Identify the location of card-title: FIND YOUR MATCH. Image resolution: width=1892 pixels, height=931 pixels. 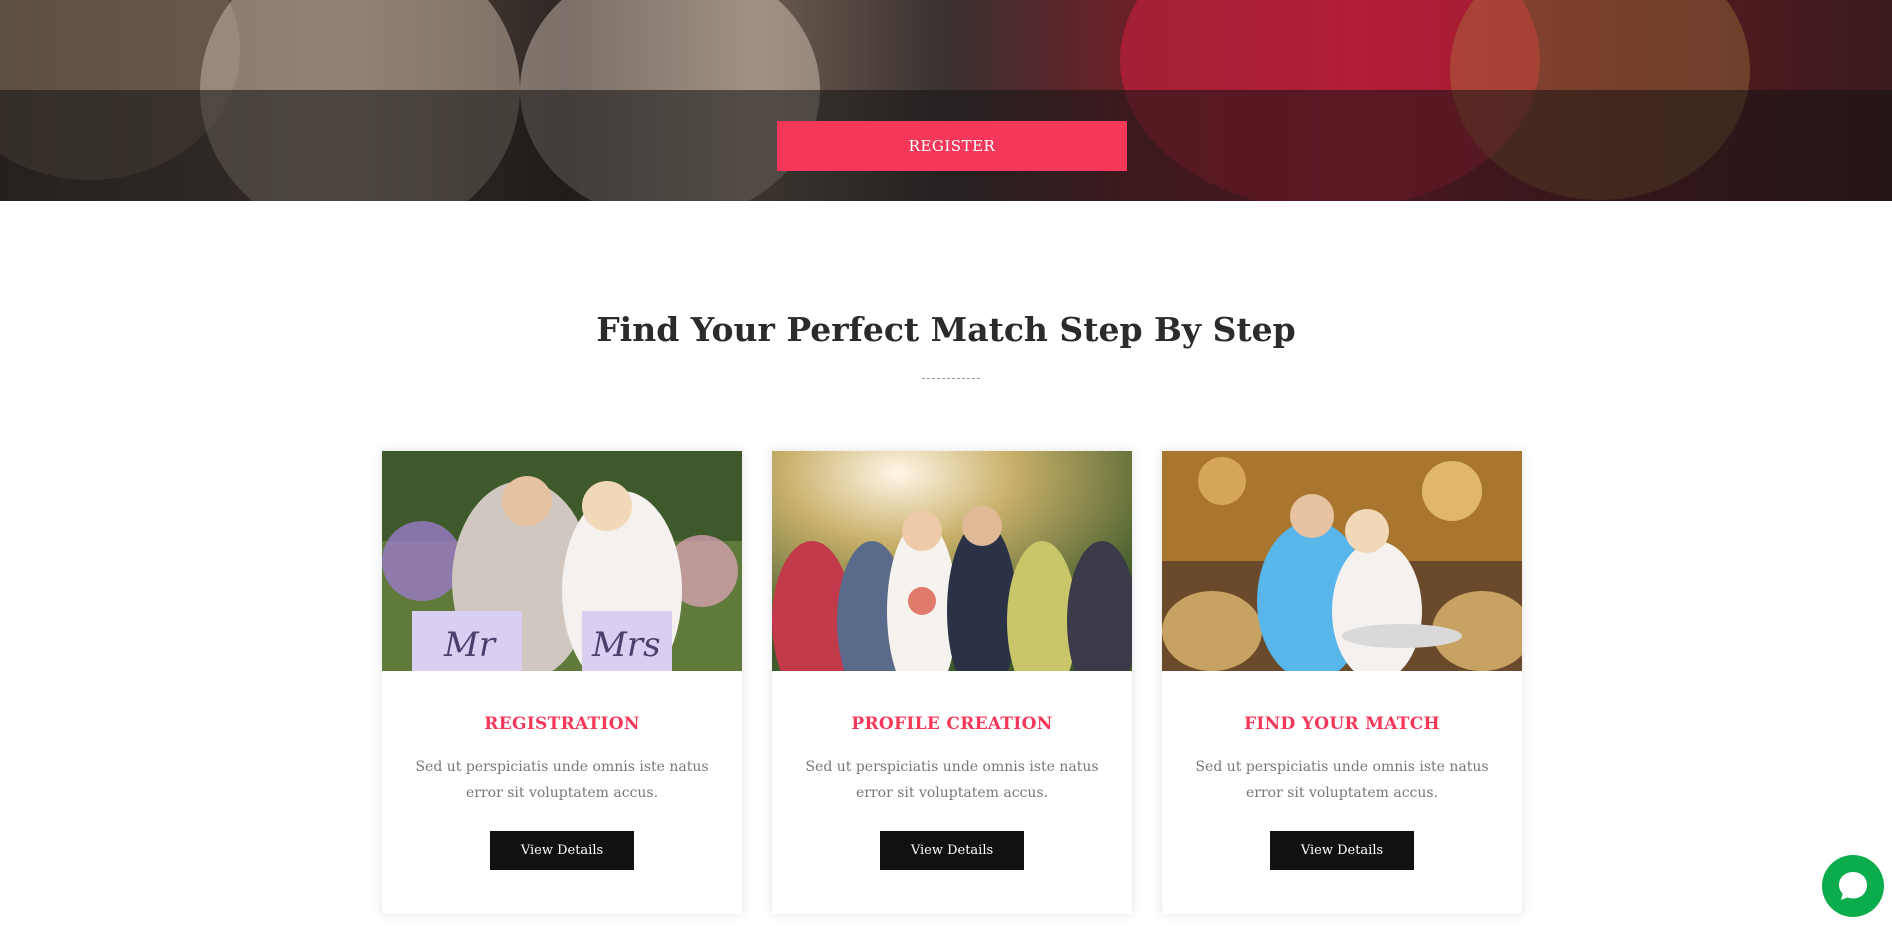
(1342, 724).